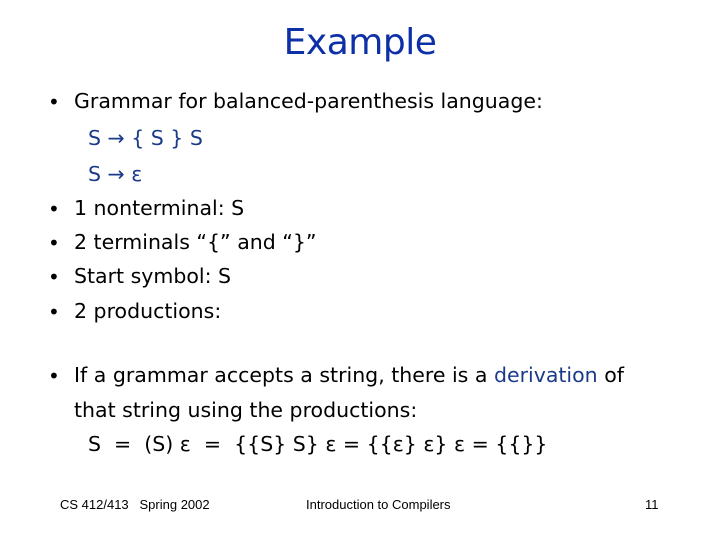  I want to click on derivation-text-post: of, so click(610, 375).